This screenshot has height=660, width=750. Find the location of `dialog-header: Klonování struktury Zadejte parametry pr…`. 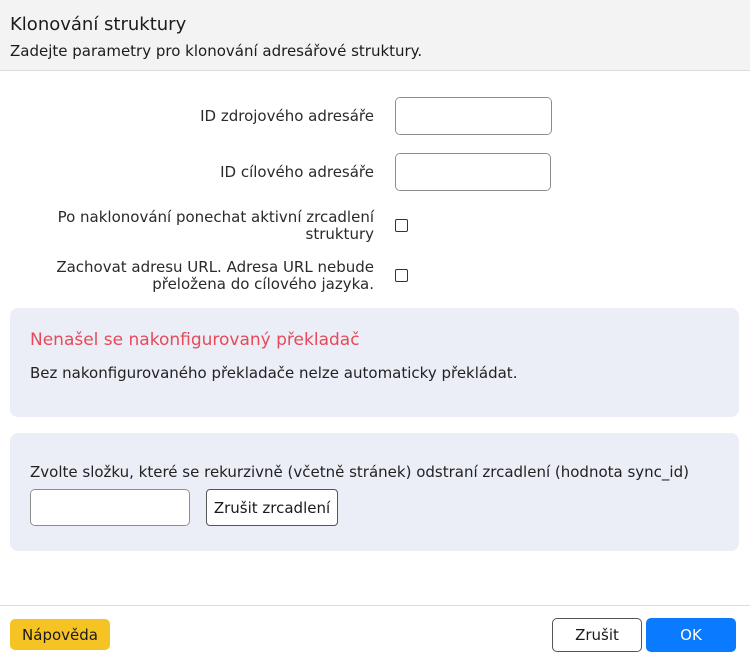

dialog-header: Klonování struktury Zadejte parametry pr… is located at coordinates (375, 35).